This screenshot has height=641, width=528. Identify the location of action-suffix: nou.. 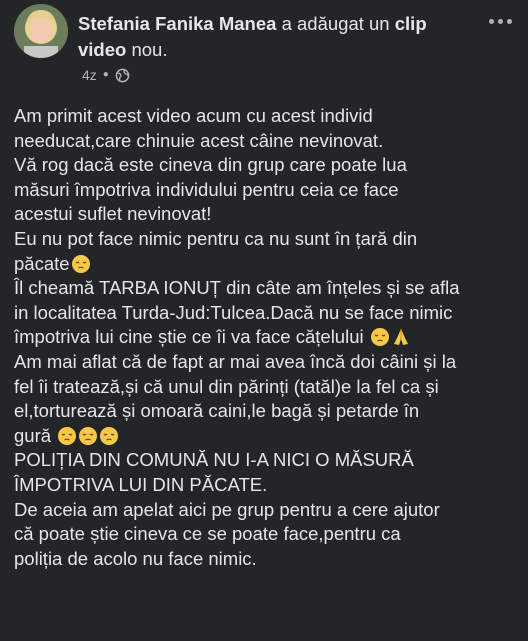
(147, 49).